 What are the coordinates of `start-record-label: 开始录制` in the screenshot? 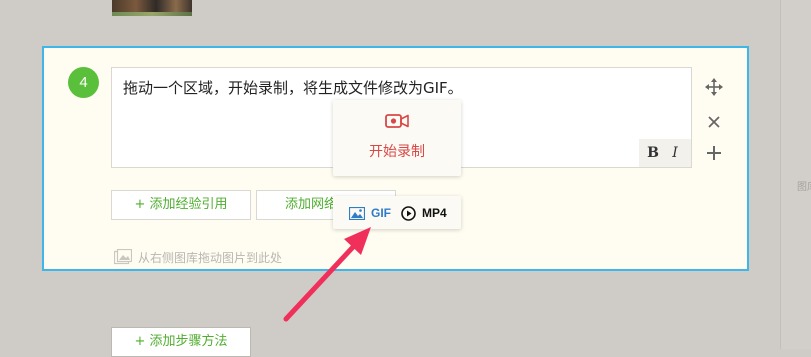 It's located at (397, 152).